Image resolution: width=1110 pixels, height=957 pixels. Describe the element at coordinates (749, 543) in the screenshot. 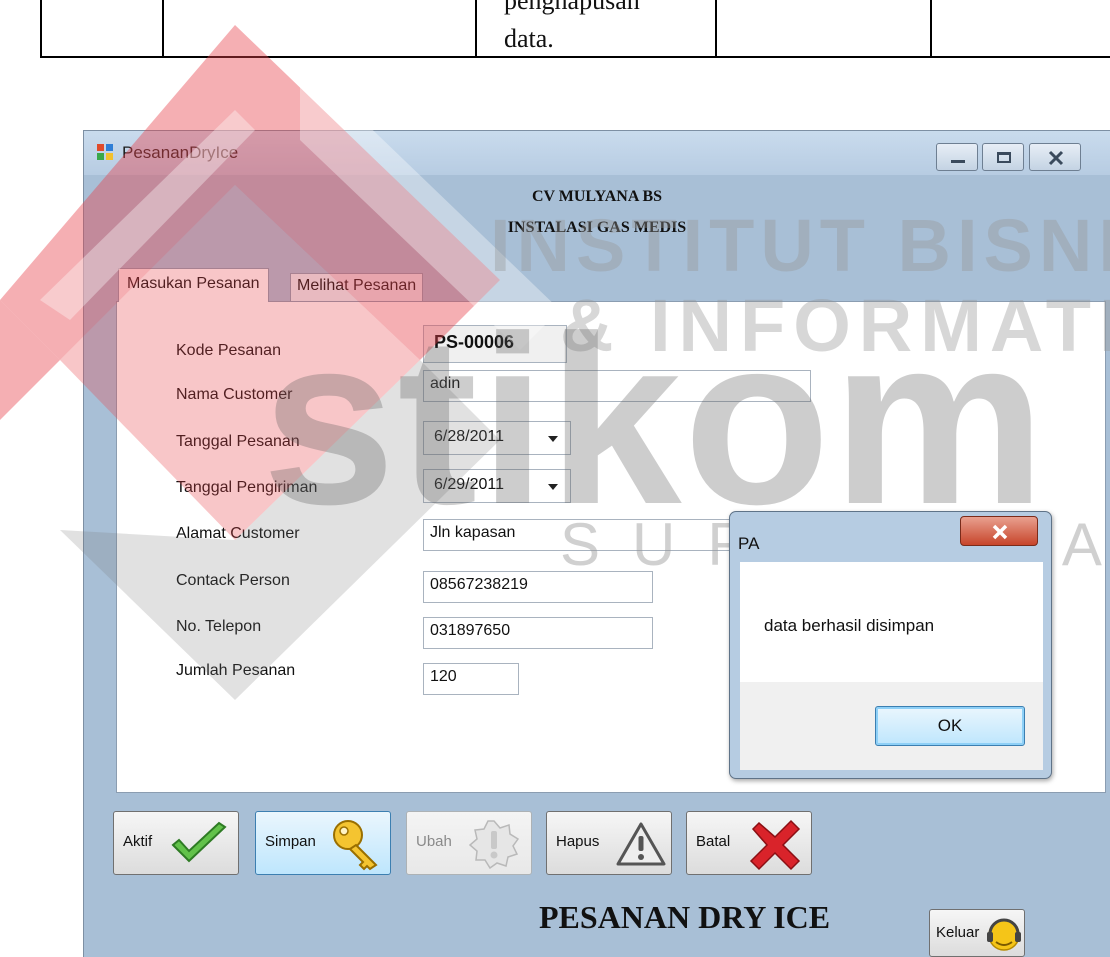

I see `dialog-title: PA` at that location.